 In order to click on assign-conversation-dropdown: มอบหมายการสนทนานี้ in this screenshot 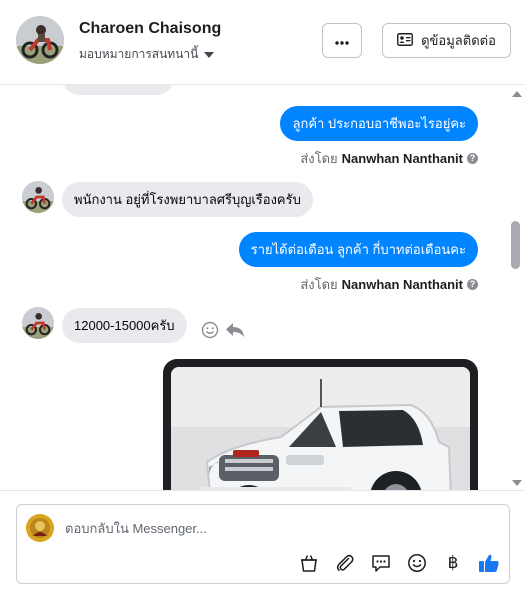, I will do `click(147, 54)`.